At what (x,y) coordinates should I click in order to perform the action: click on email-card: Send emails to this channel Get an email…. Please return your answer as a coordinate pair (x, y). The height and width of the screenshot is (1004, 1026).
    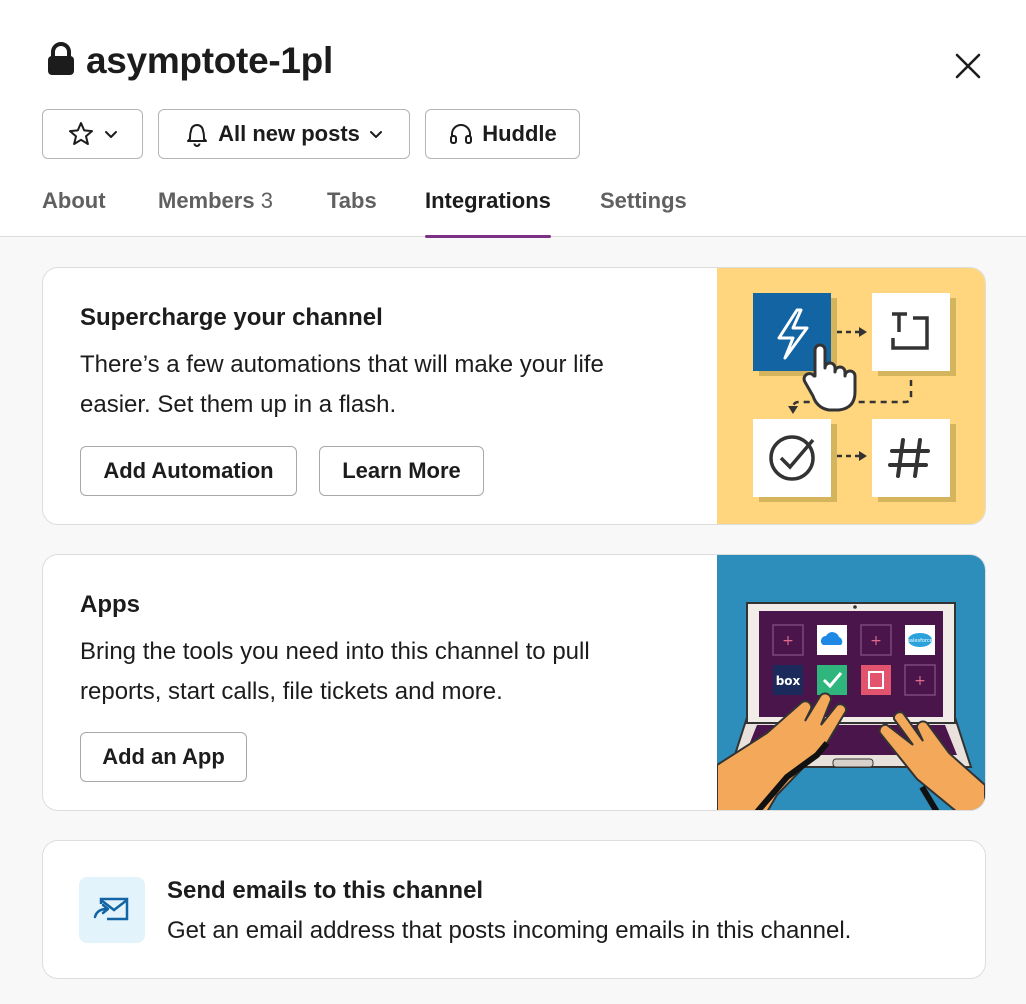
    Looking at the image, I should click on (514, 909).